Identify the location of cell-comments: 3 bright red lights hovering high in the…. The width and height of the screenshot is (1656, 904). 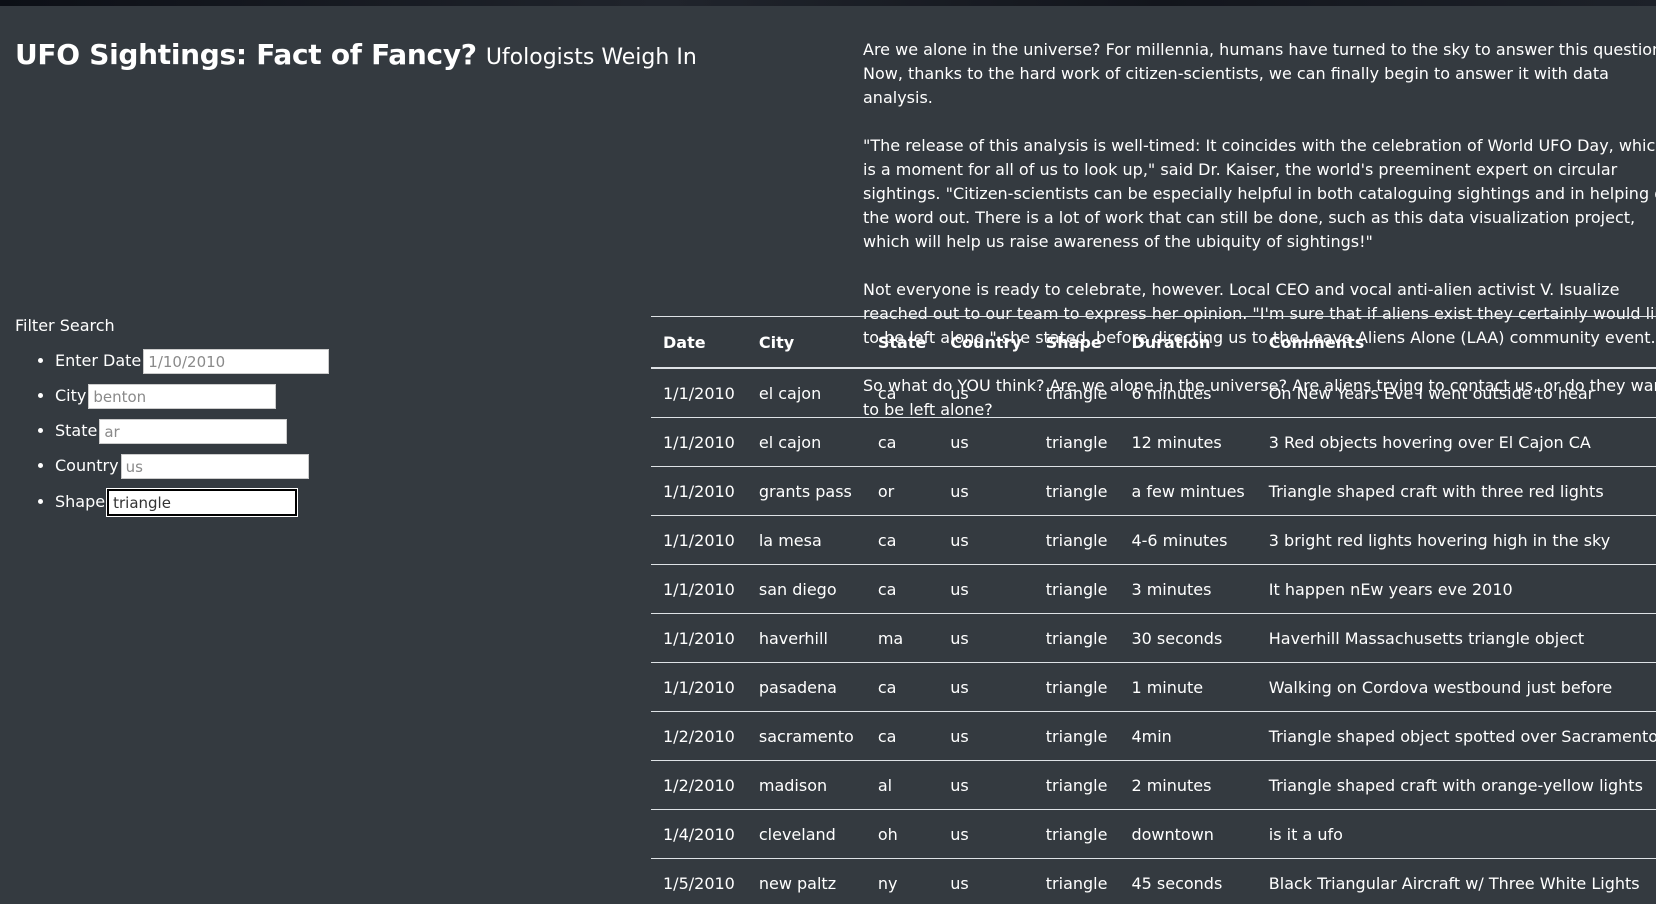
(1456, 540).